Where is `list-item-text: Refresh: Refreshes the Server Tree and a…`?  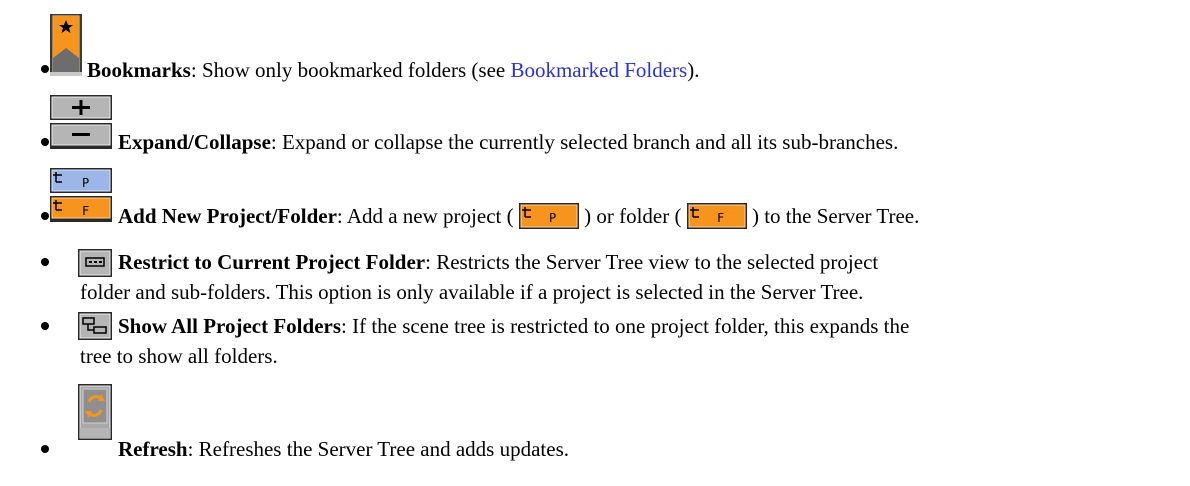
list-item-text: Refresh: Refreshes the Server Tree and a… is located at coordinates (343, 449).